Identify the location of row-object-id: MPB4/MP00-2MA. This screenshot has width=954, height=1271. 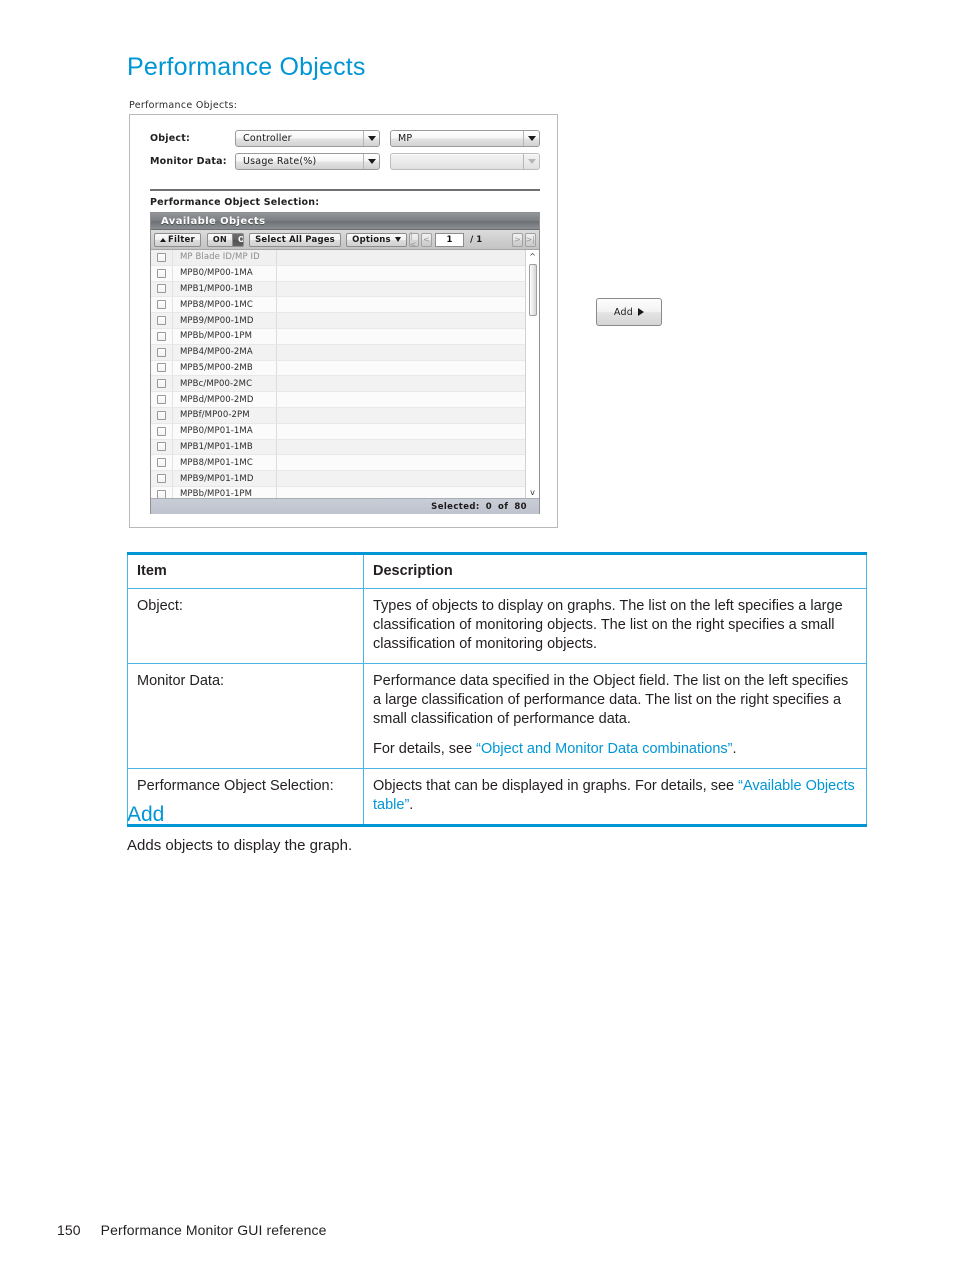
(225, 352).